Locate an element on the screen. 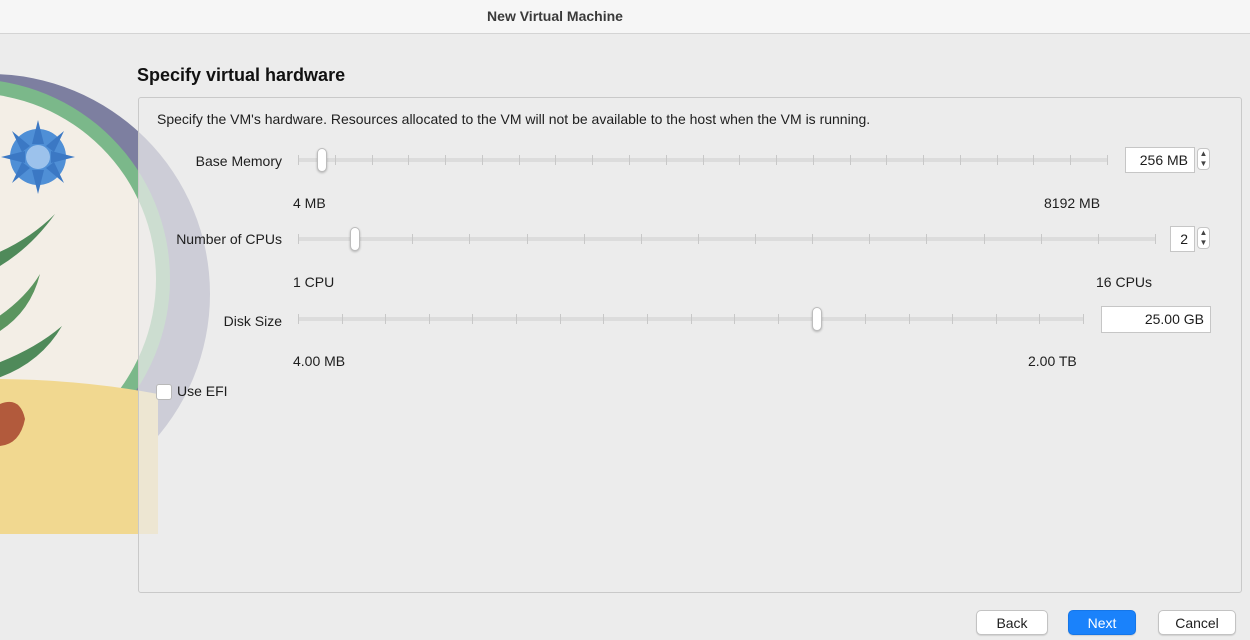 The width and height of the screenshot is (1250, 640). use-efi-checkbox is located at coordinates (164, 392).